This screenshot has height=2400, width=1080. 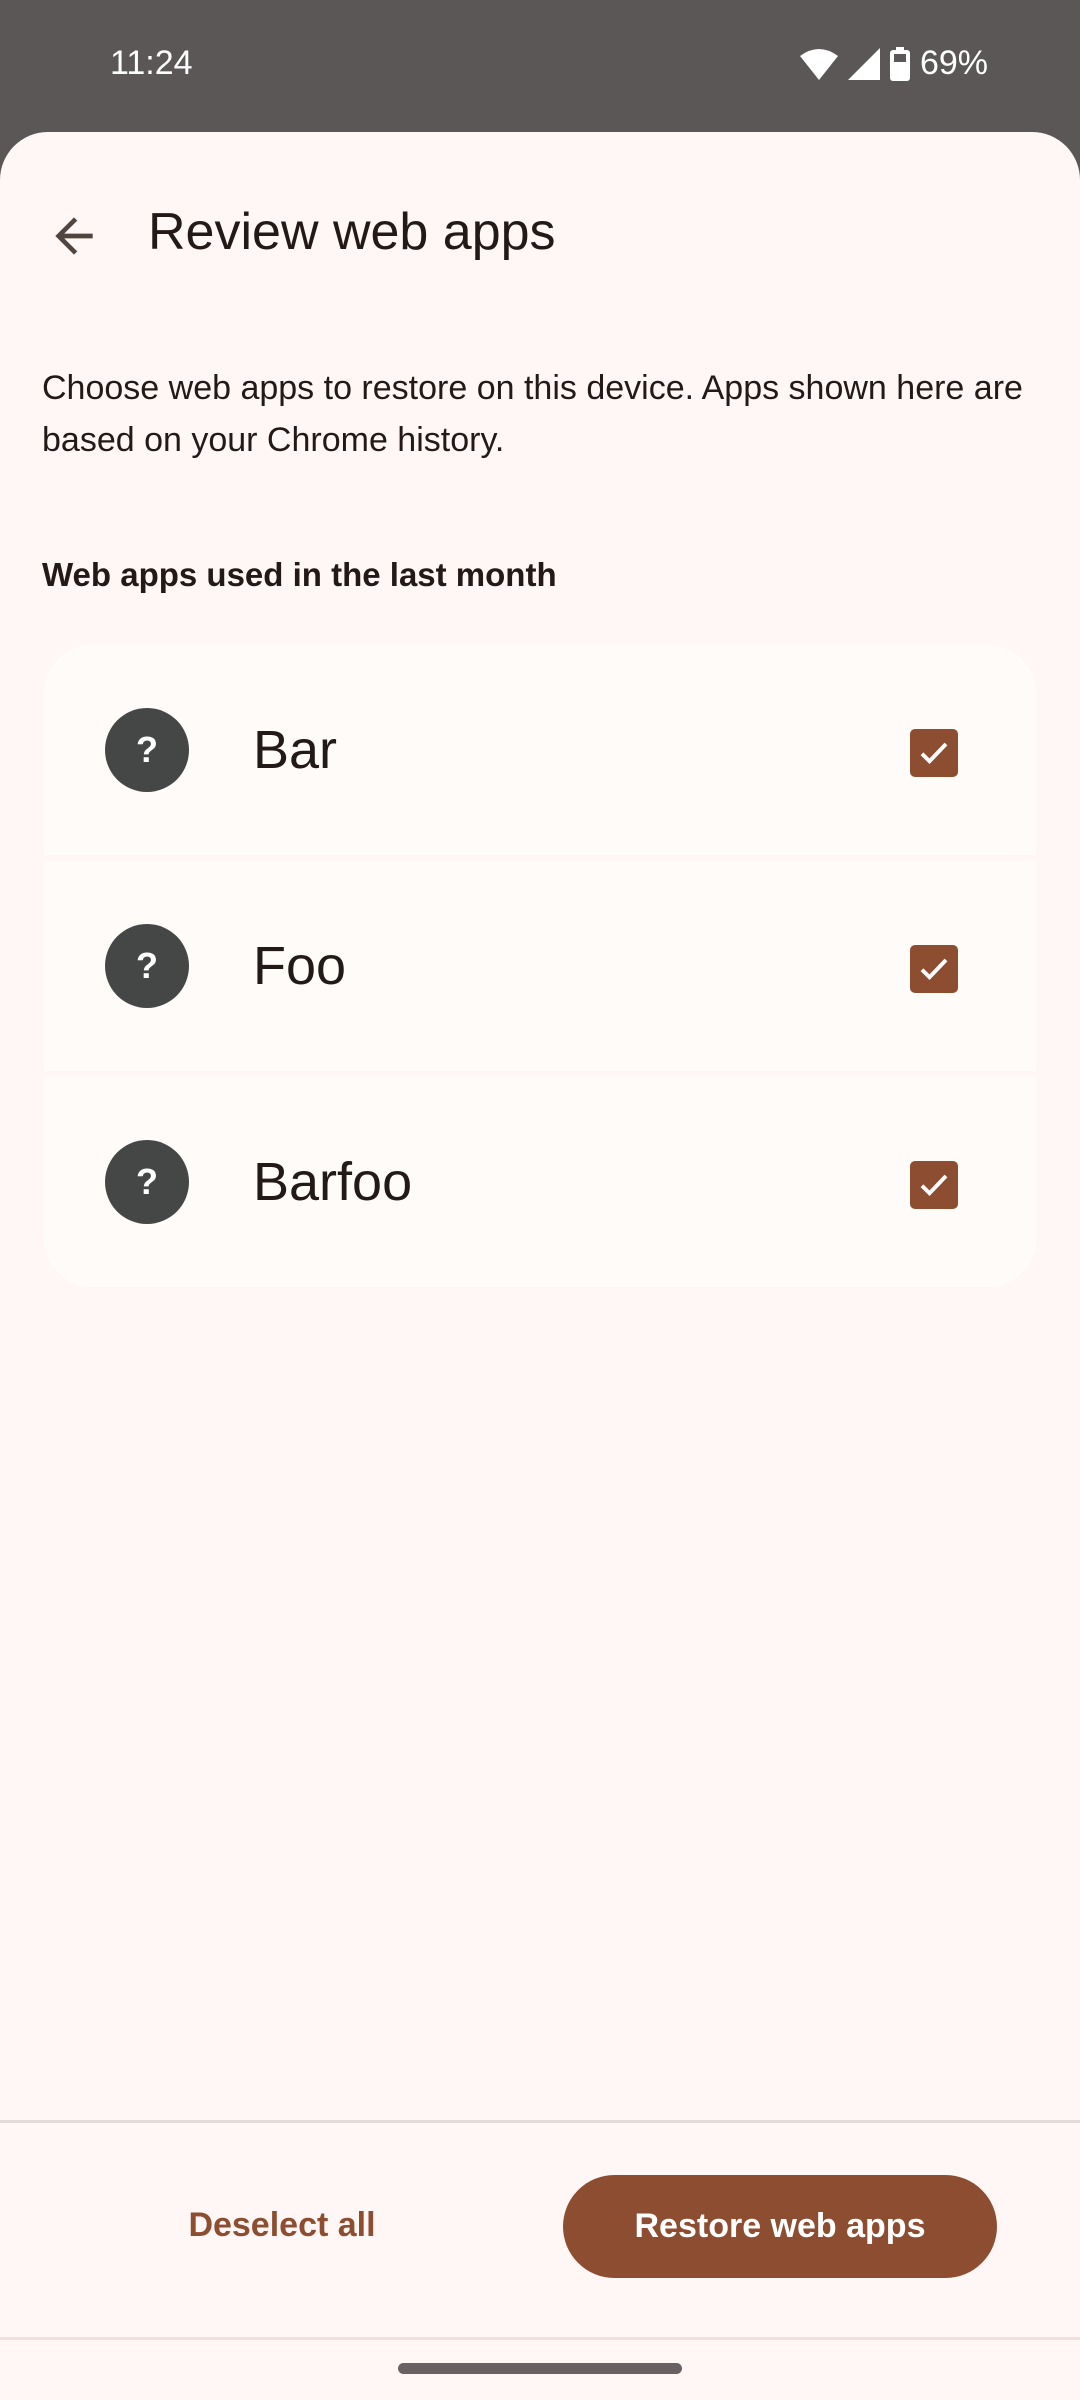 What do you see at coordinates (333, 1182) in the screenshot?
I see `app-name: Barfoo` at bounding box center [333, 1182].